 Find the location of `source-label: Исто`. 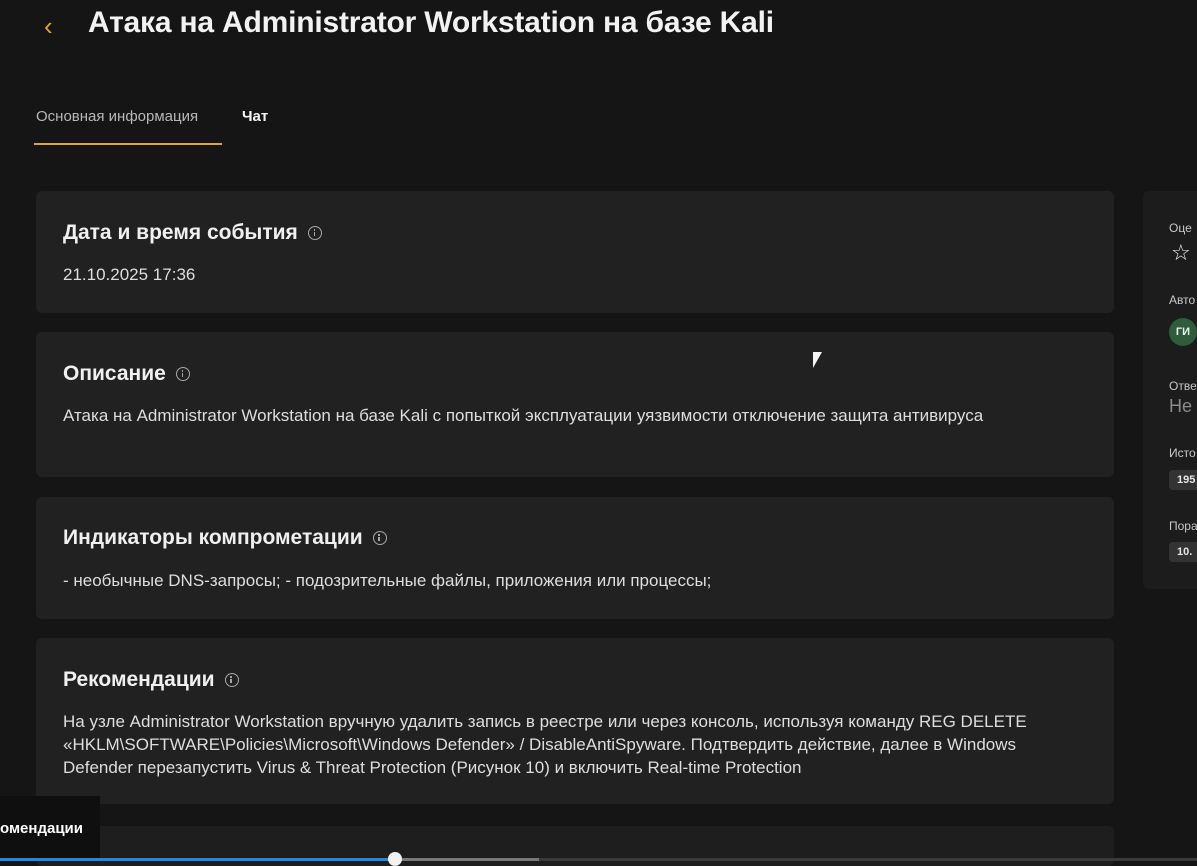

source-label: Исто is located at coordinates (1182, 453).